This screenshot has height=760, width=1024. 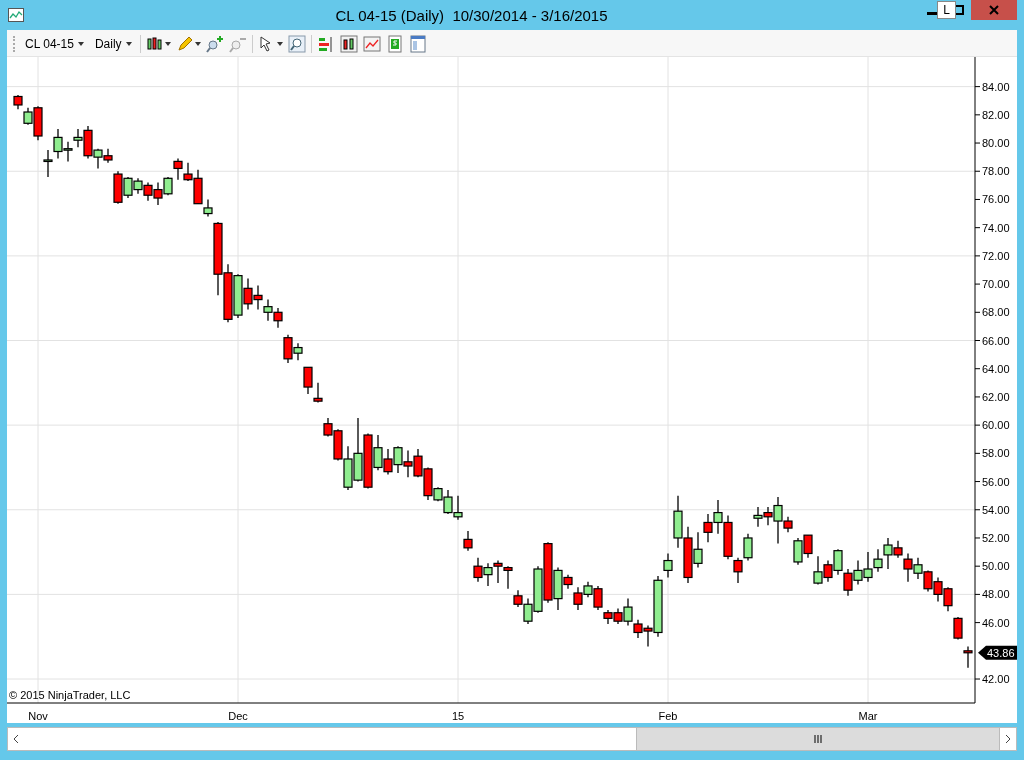 I want to click on zoom-in-icon, so click(x=214, y=44).